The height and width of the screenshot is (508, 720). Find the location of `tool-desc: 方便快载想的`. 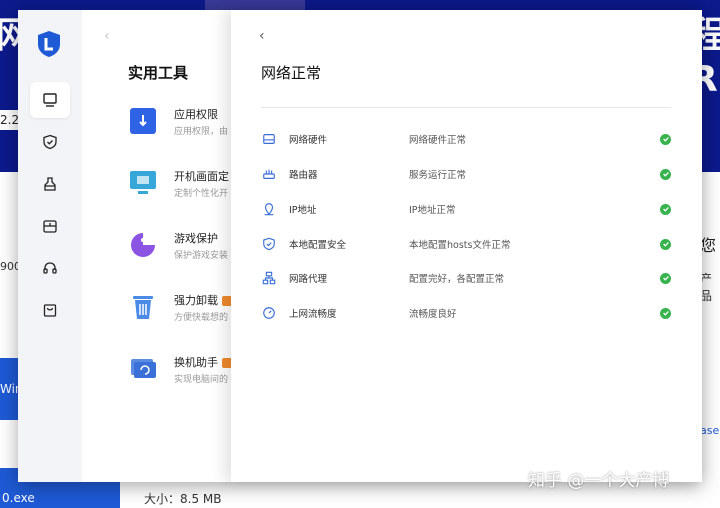

tool-desc: 方便快载想的 is located at coordinates (201, 318).